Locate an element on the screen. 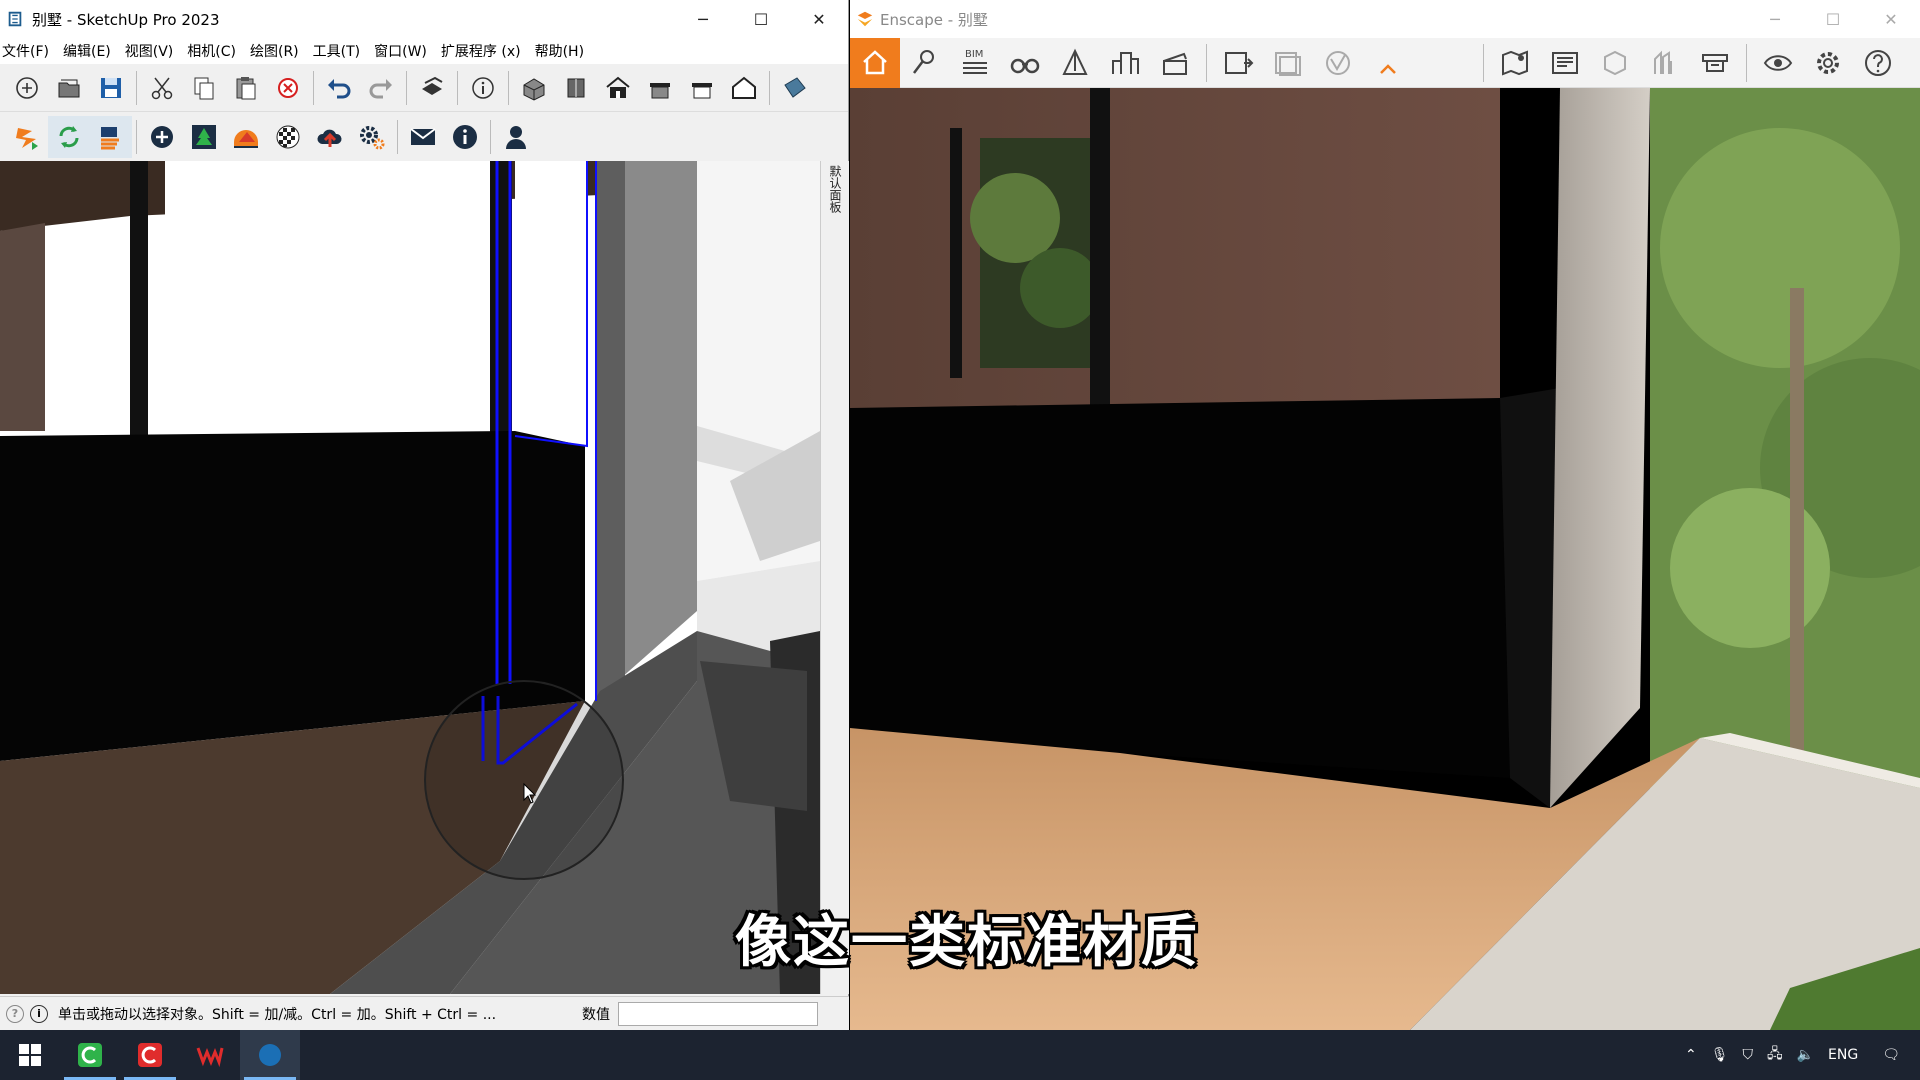 The width and height of the screenshot is (1920, 1080). chevron-up-icon: ⌃ is located at coordinates (1691, 1055).